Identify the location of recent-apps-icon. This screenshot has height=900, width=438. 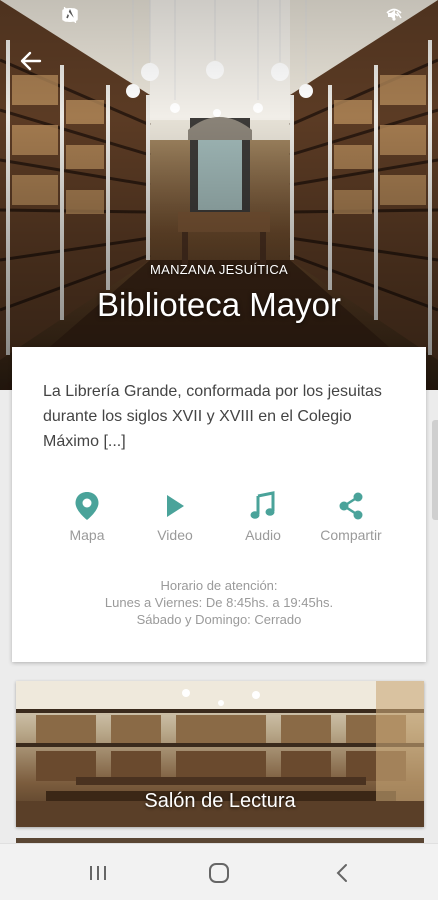
(98, 873).